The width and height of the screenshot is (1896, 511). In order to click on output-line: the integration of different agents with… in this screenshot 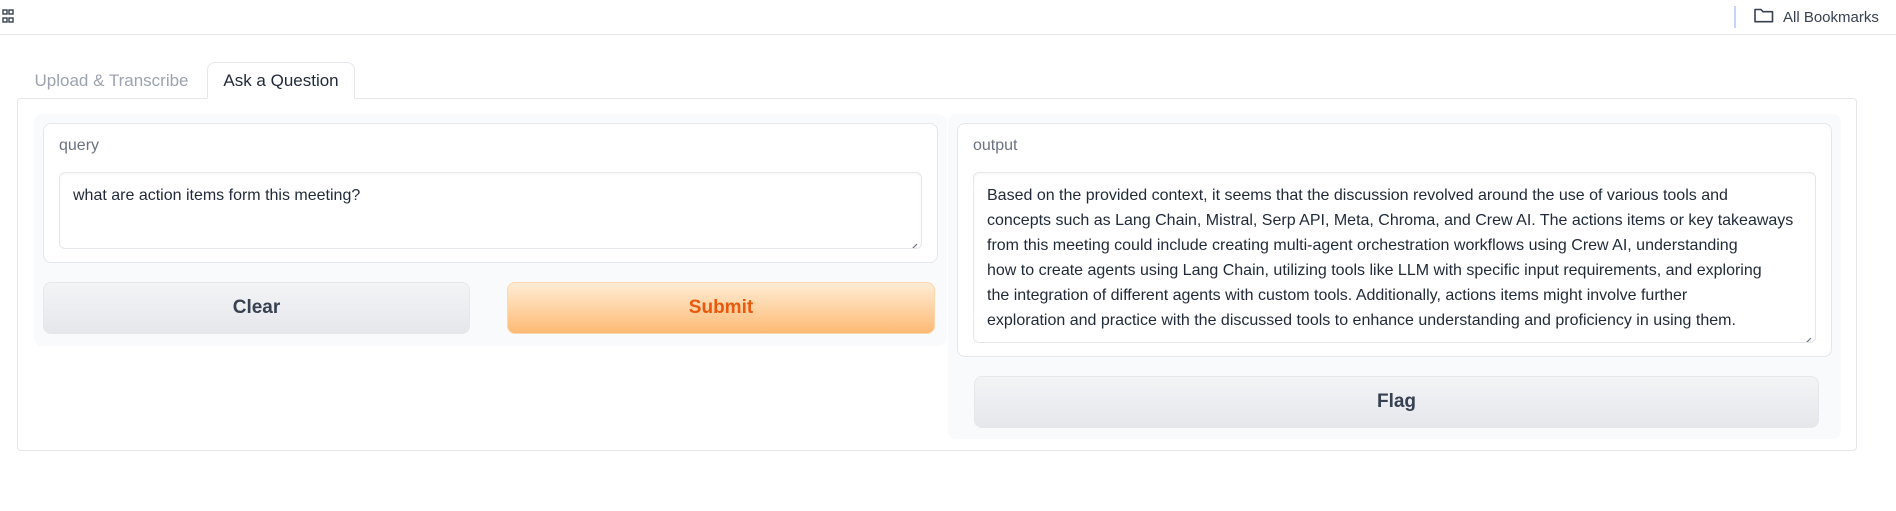, I will do `click(1337, 295)`.